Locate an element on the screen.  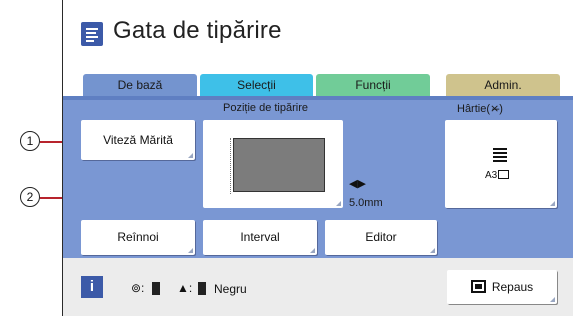
ready-status-icon is located at coordinates (92, 34).